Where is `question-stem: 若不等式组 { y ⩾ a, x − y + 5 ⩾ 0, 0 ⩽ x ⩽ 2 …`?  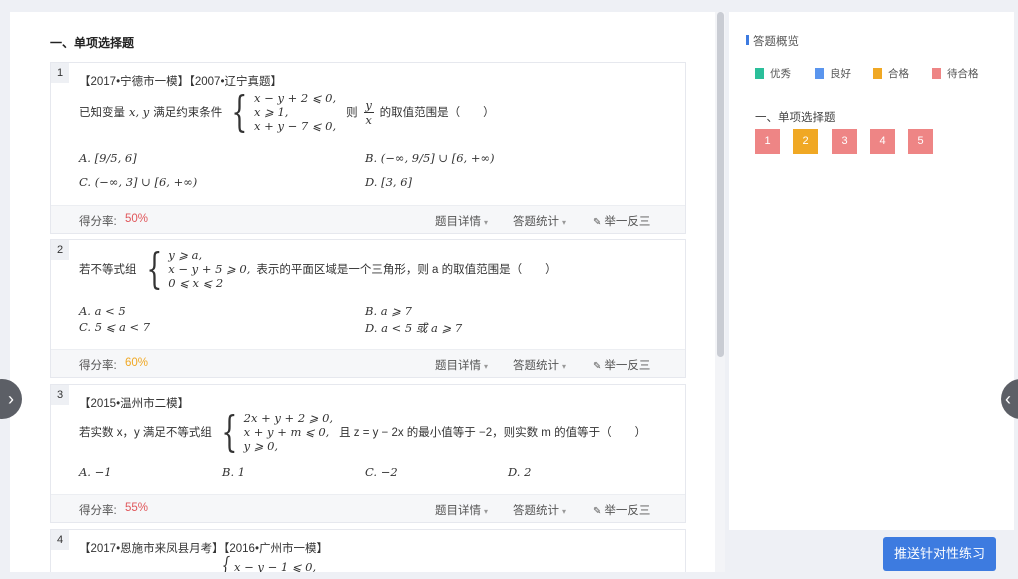 question-stem: 若不等式组 { y ⩾ a, x − y + 5 ⩾ 0, 0 ⩽ x ⩽ 2 … is located at coordinates (318, 268).